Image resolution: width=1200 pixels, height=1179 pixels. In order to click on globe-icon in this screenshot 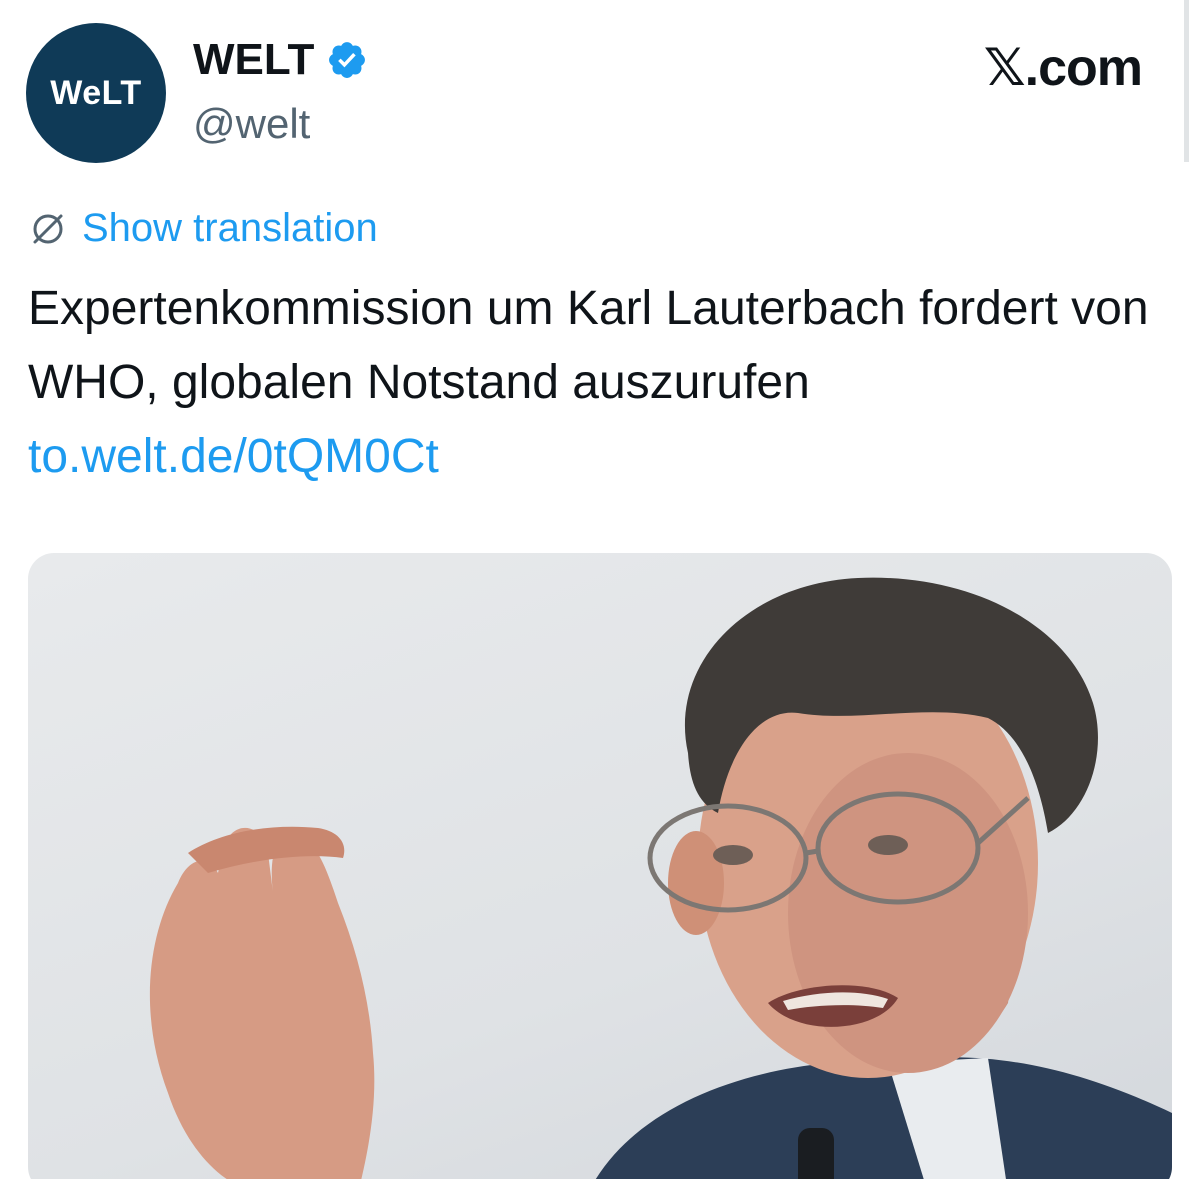, I will do `click(48, 229)`.